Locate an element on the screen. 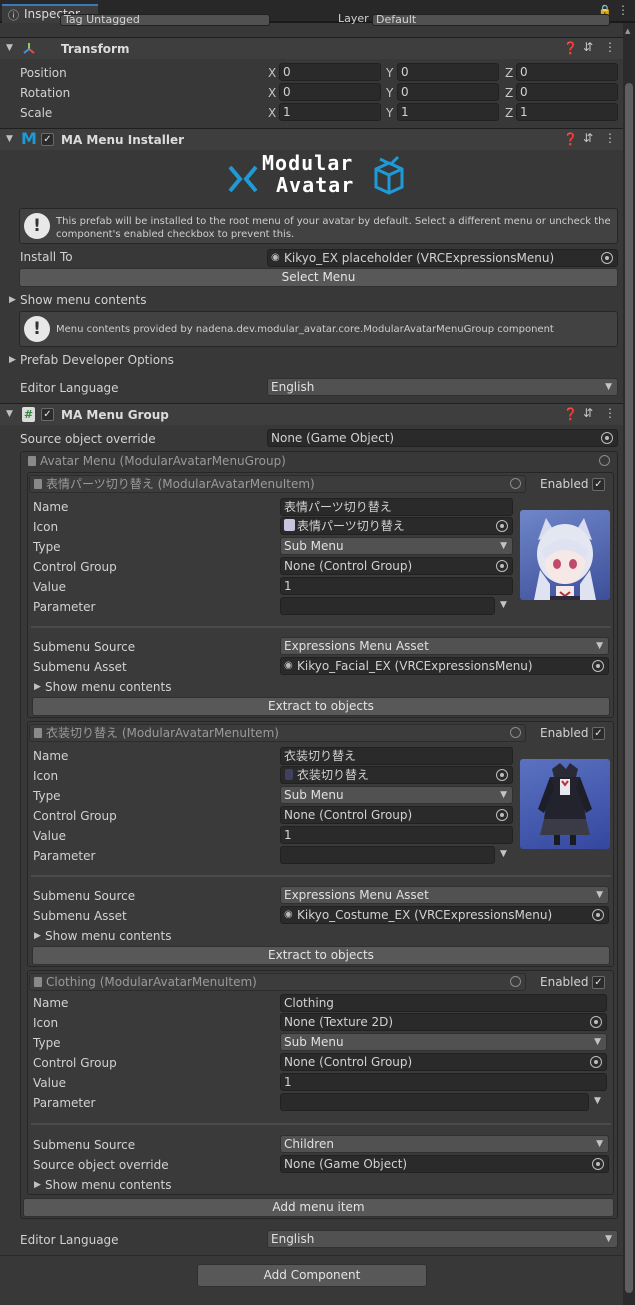  position-x-field: 0 is located at coordinates (330, 72).